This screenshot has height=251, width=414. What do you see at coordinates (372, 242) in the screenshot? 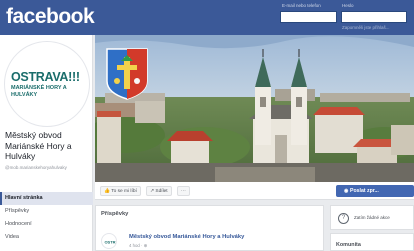
I see `community-box: Komunita` at bounding box center [372, 242].